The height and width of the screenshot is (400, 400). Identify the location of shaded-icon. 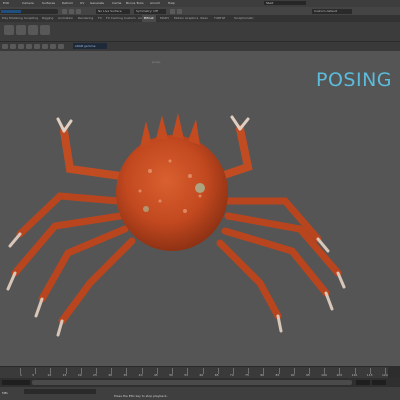
(37, 46).